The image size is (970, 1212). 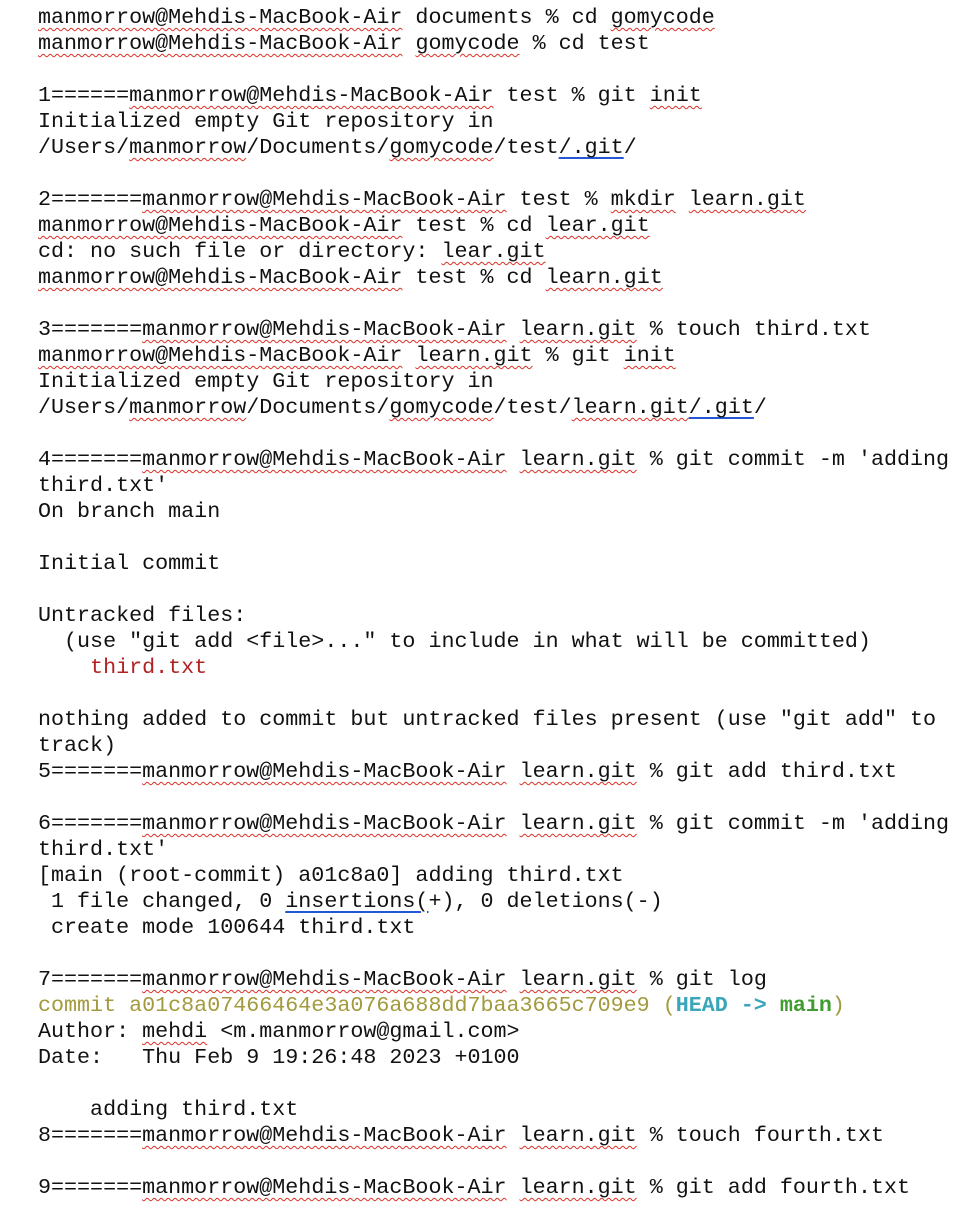 I want to click on text-segment: third.txt', so click(x=103, y=849).